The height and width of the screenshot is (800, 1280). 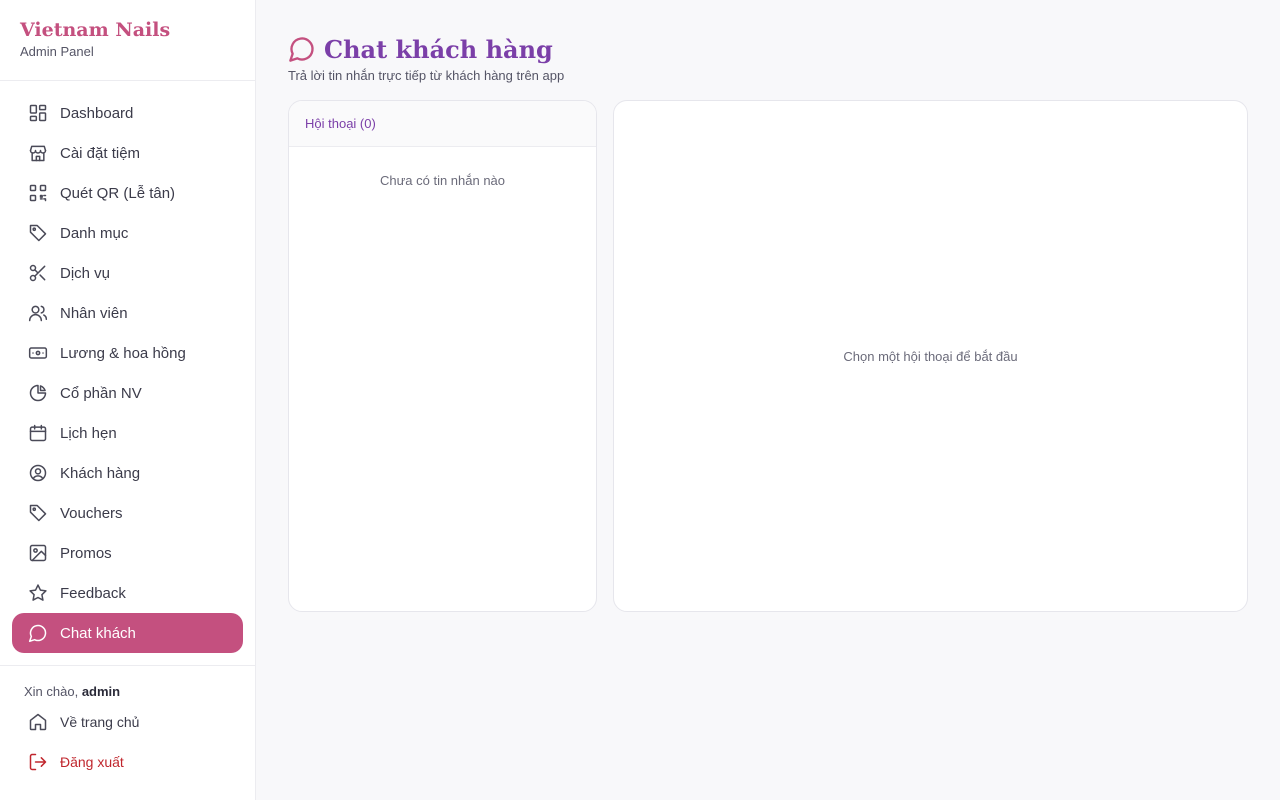 I want to click on calendar-icon, so click(x=38, y=433).